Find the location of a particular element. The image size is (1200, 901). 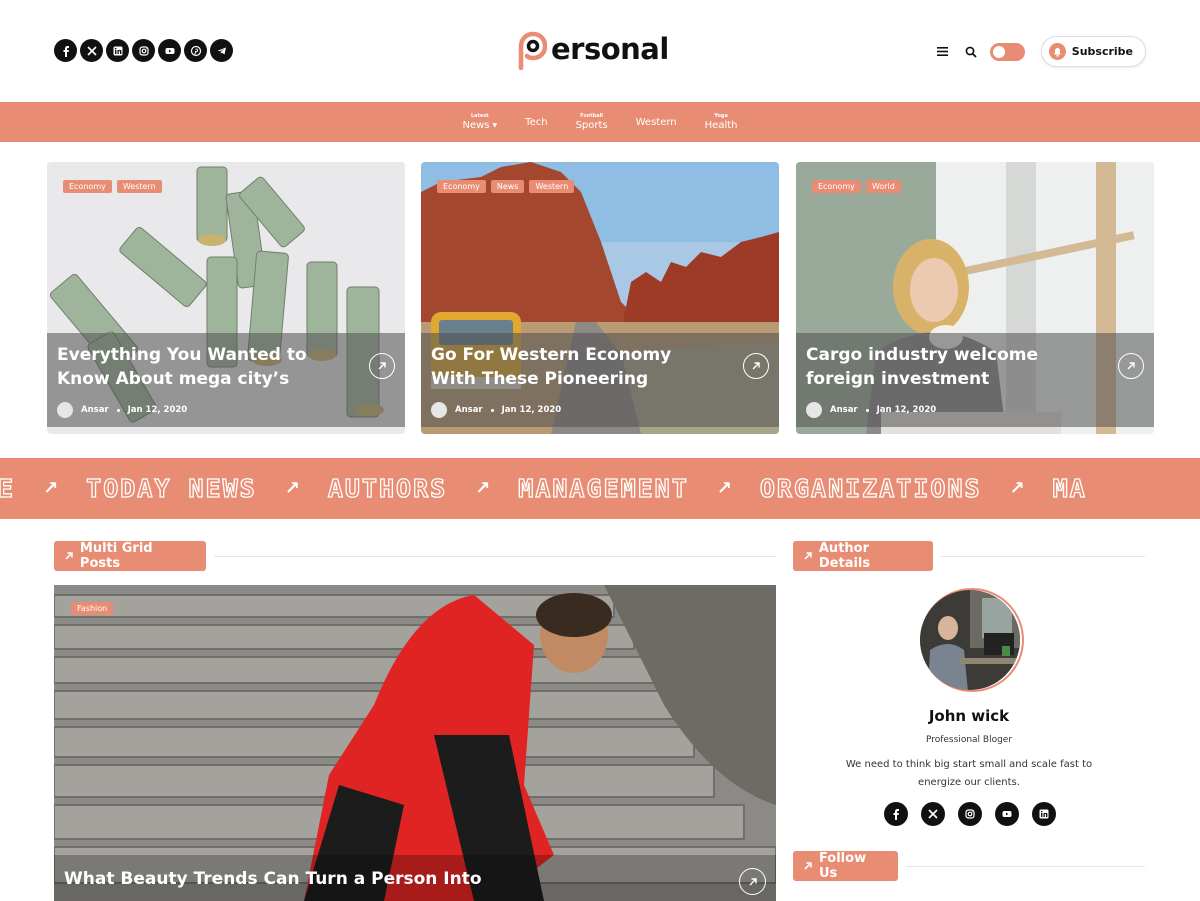

nav-item-health: Yoga Health is located at coordinates (721, 122).